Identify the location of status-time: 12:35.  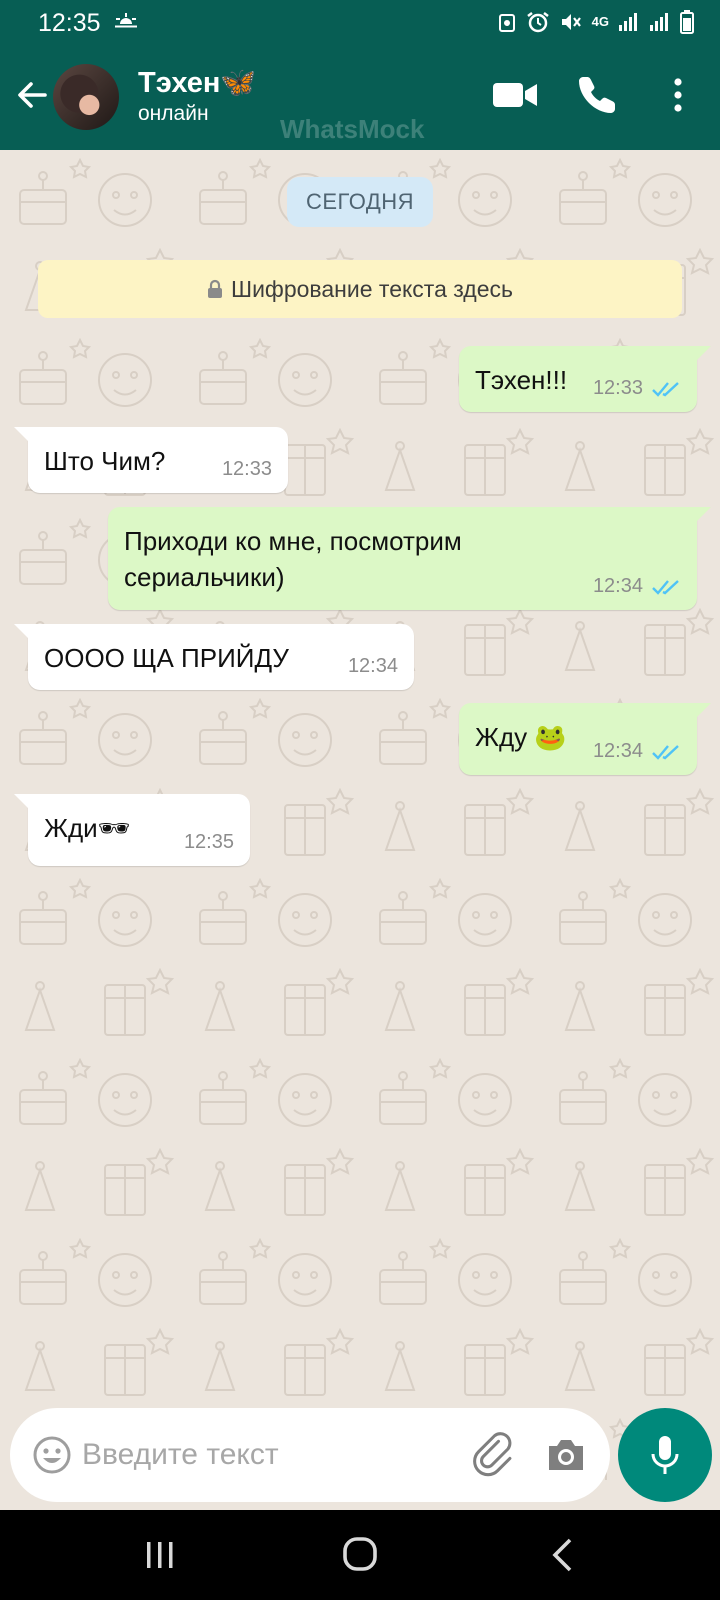
(69, 23).